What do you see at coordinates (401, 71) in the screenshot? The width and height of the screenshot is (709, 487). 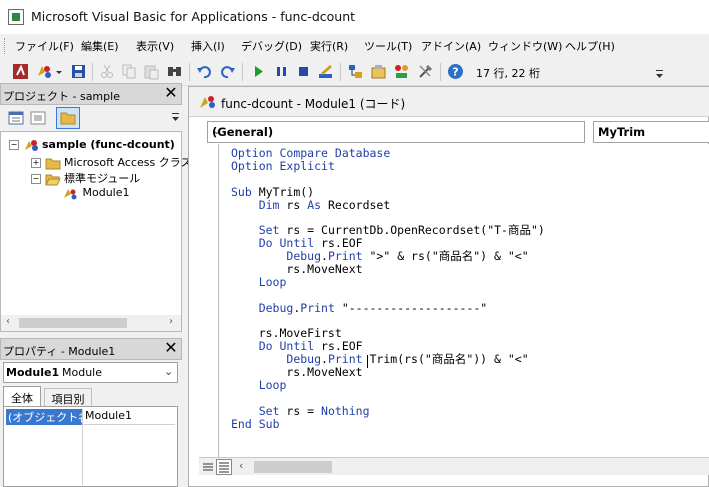 I see `object-browser-icon` at bounding box center [401, 71].